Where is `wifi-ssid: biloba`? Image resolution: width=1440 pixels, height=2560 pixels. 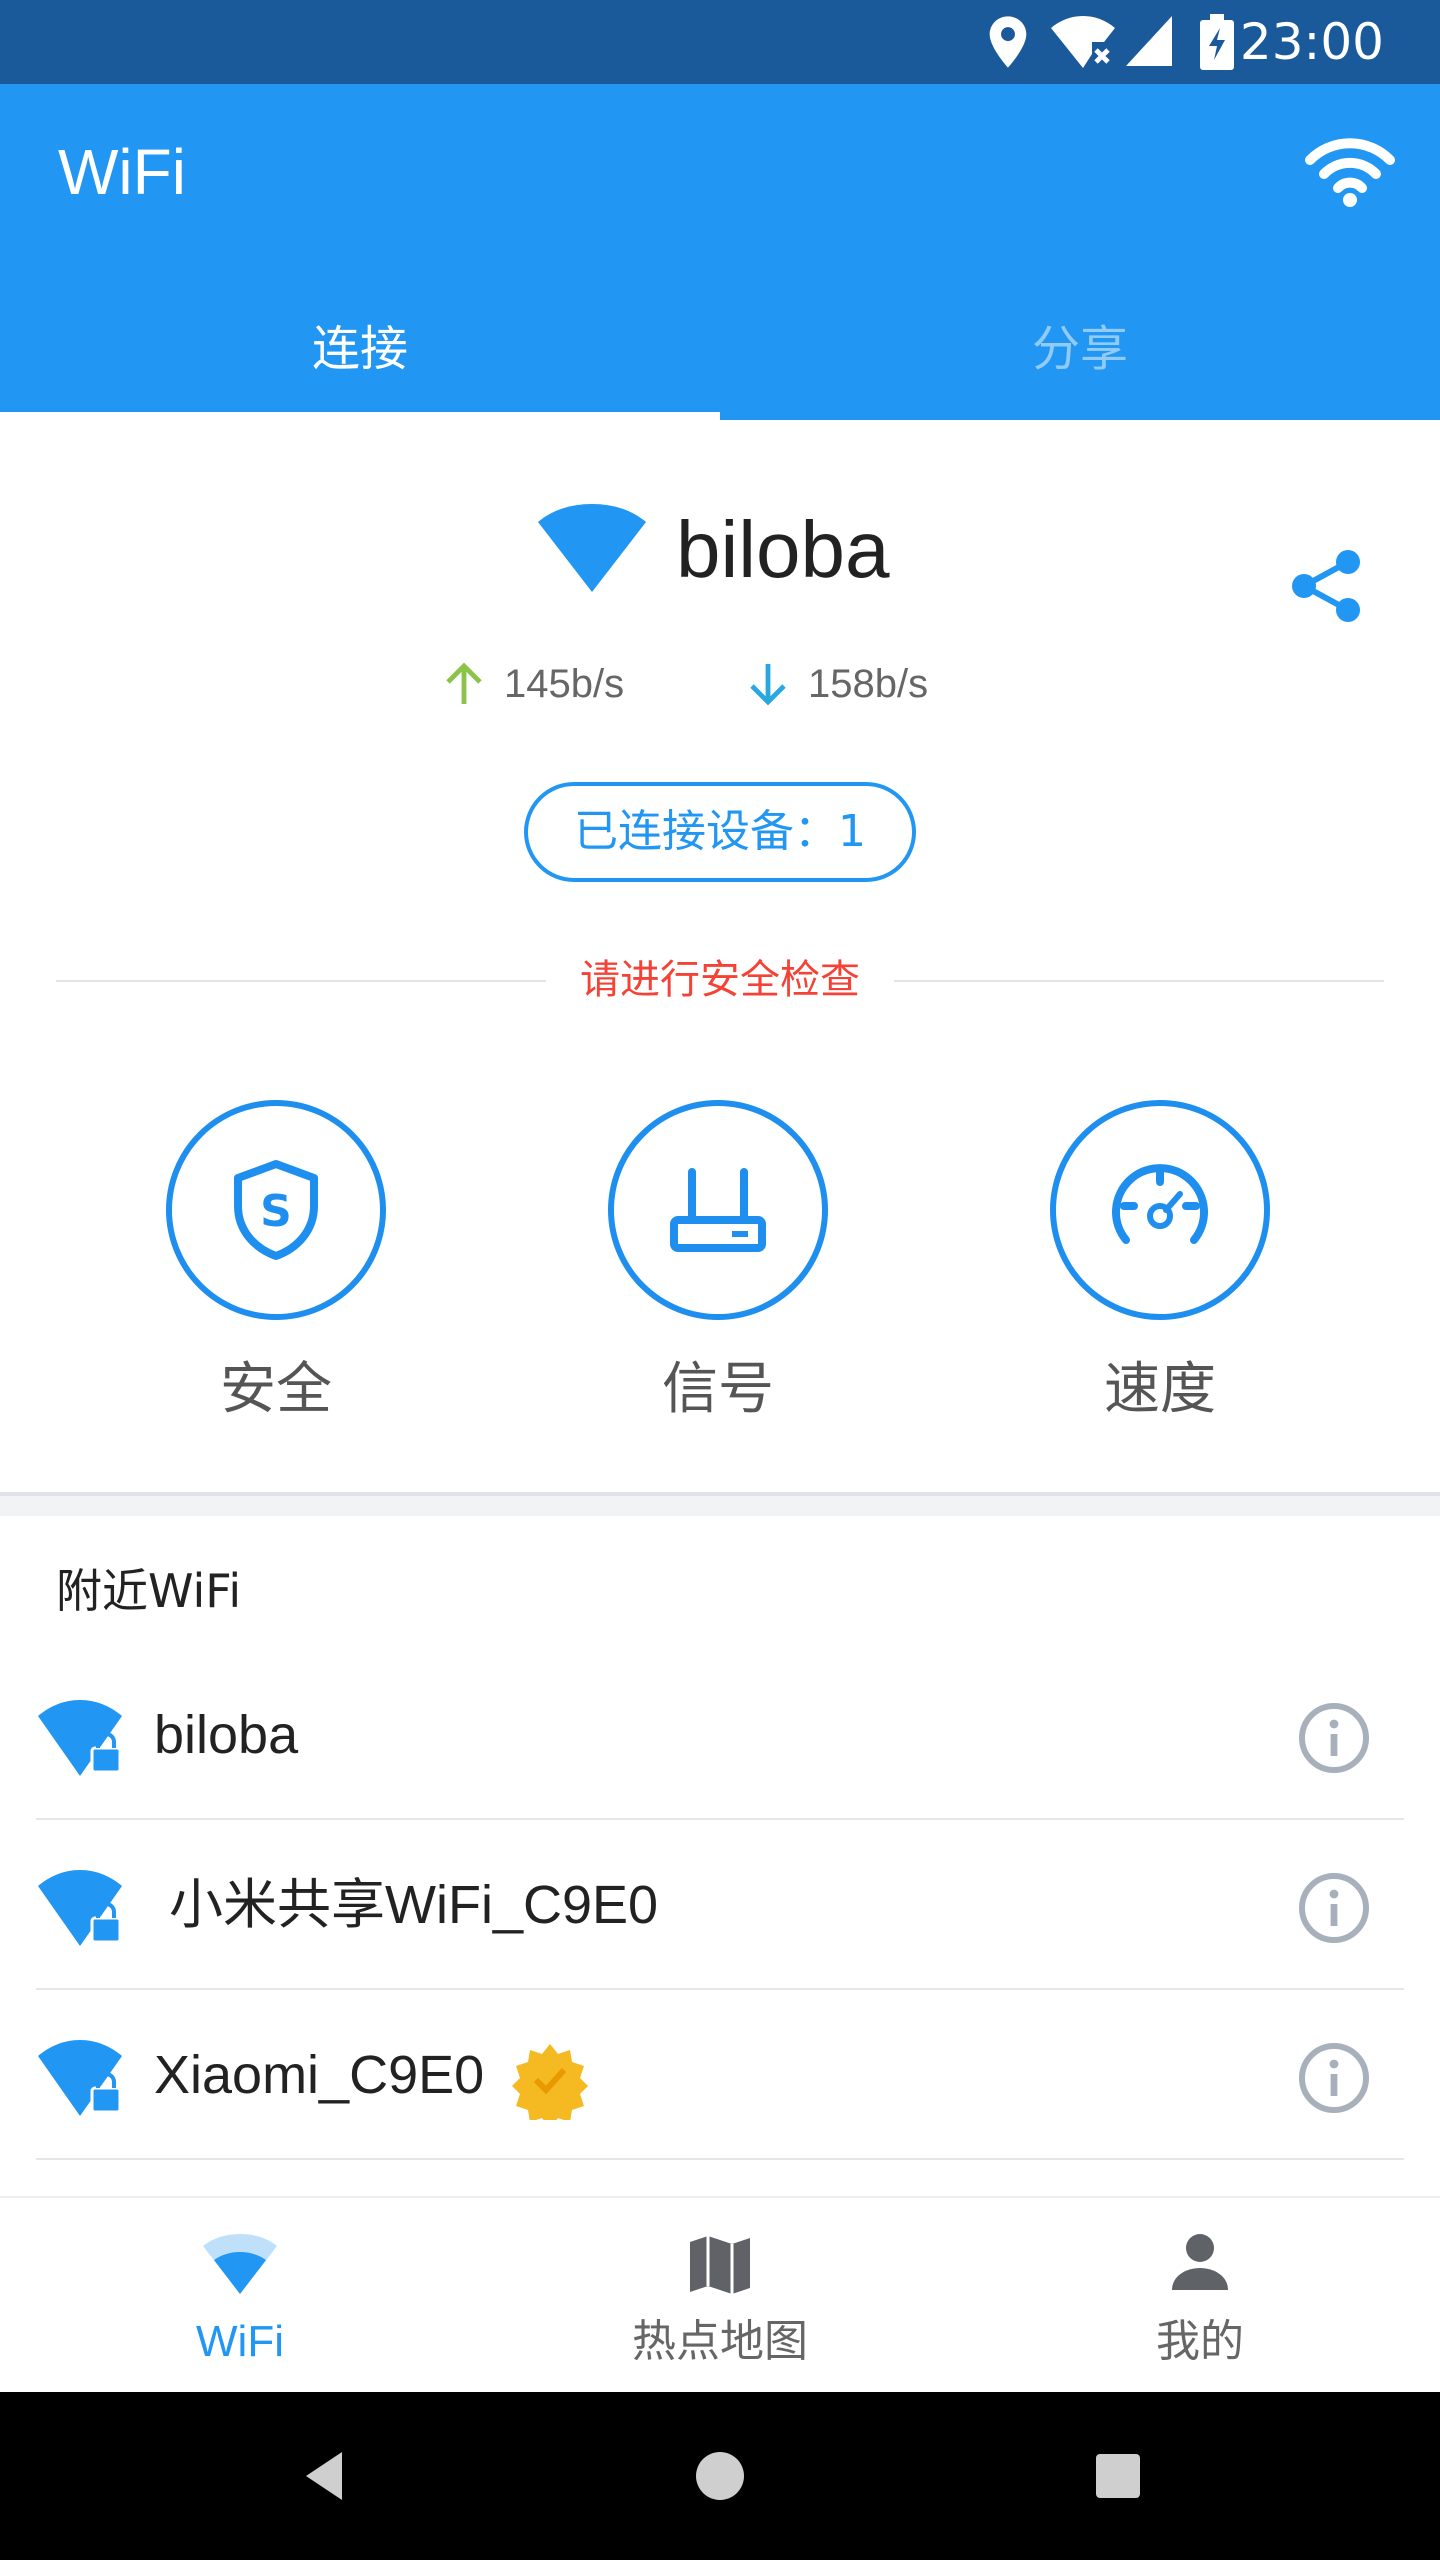
wifi-ssid: biloba is located at coordinates (226, 1735).